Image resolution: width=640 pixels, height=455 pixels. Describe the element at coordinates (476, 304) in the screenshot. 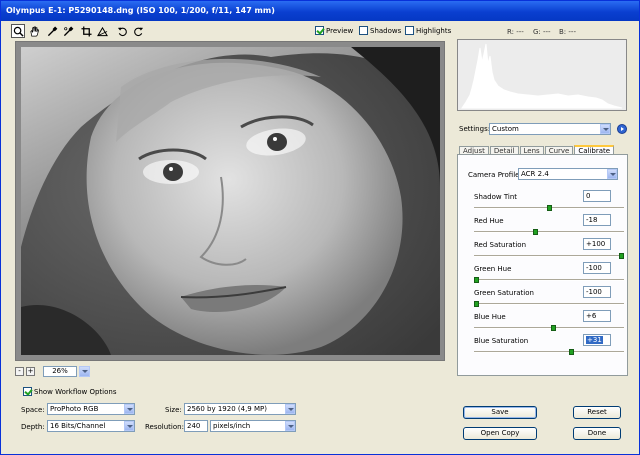

I see `green-saturation-thumb` at that location.